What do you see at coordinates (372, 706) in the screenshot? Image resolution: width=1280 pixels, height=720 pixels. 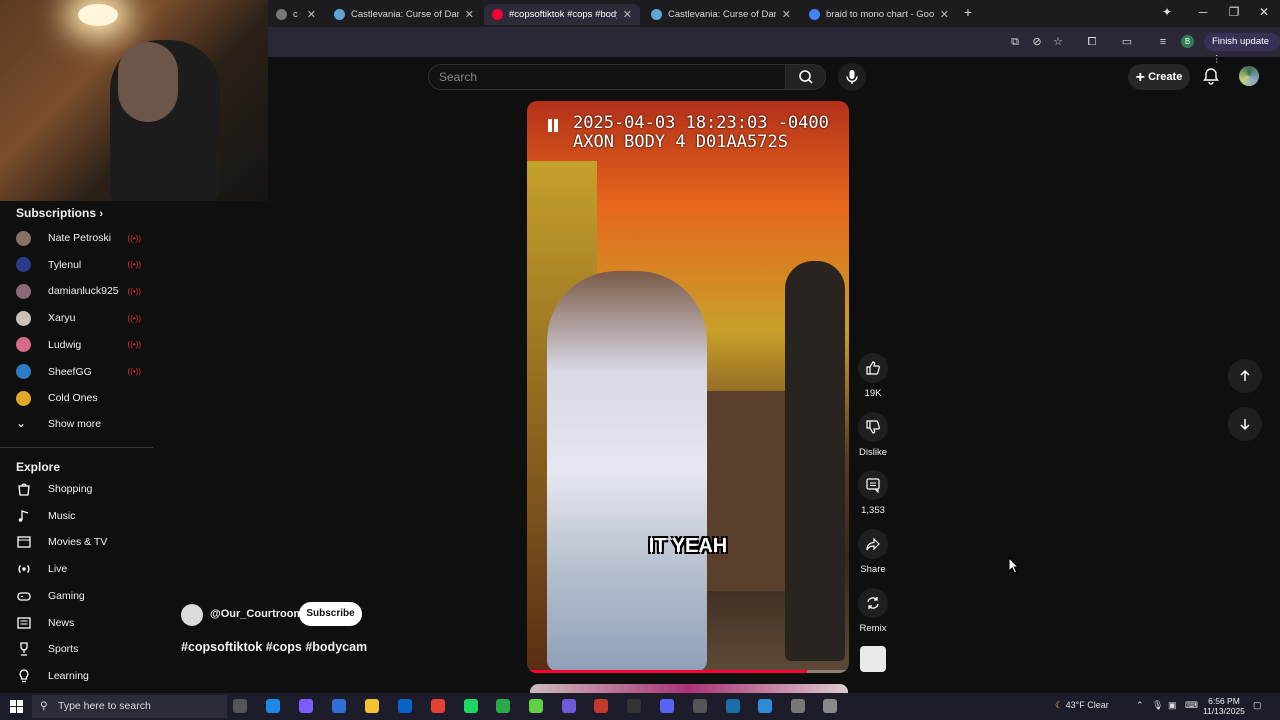 I see `file-explorer-icon` at bounding box center [372, 706].